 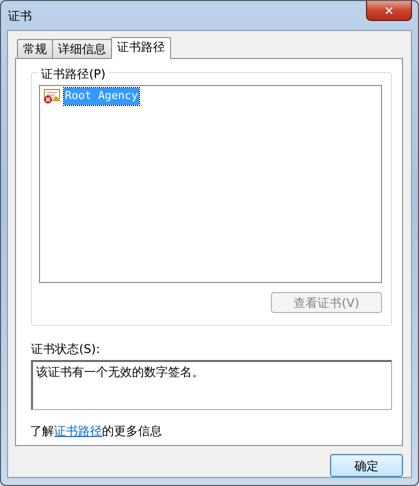 I want to click on status-label: 证书状态(S):, so click(x=66, y=349).